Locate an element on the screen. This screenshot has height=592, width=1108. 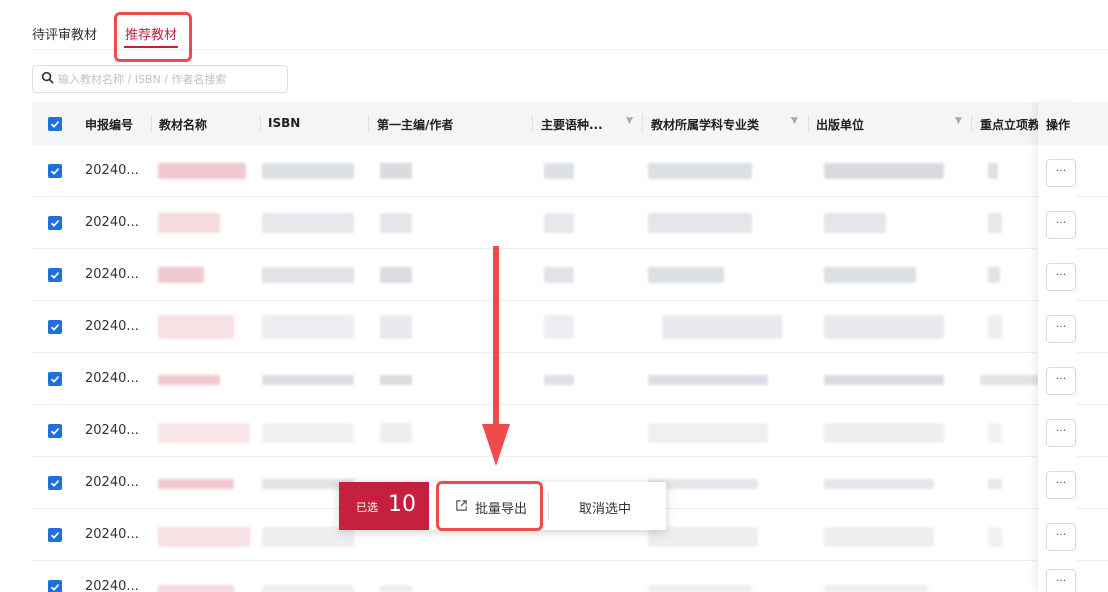
selected-label: 已选 is located at coordinates (367, 507).